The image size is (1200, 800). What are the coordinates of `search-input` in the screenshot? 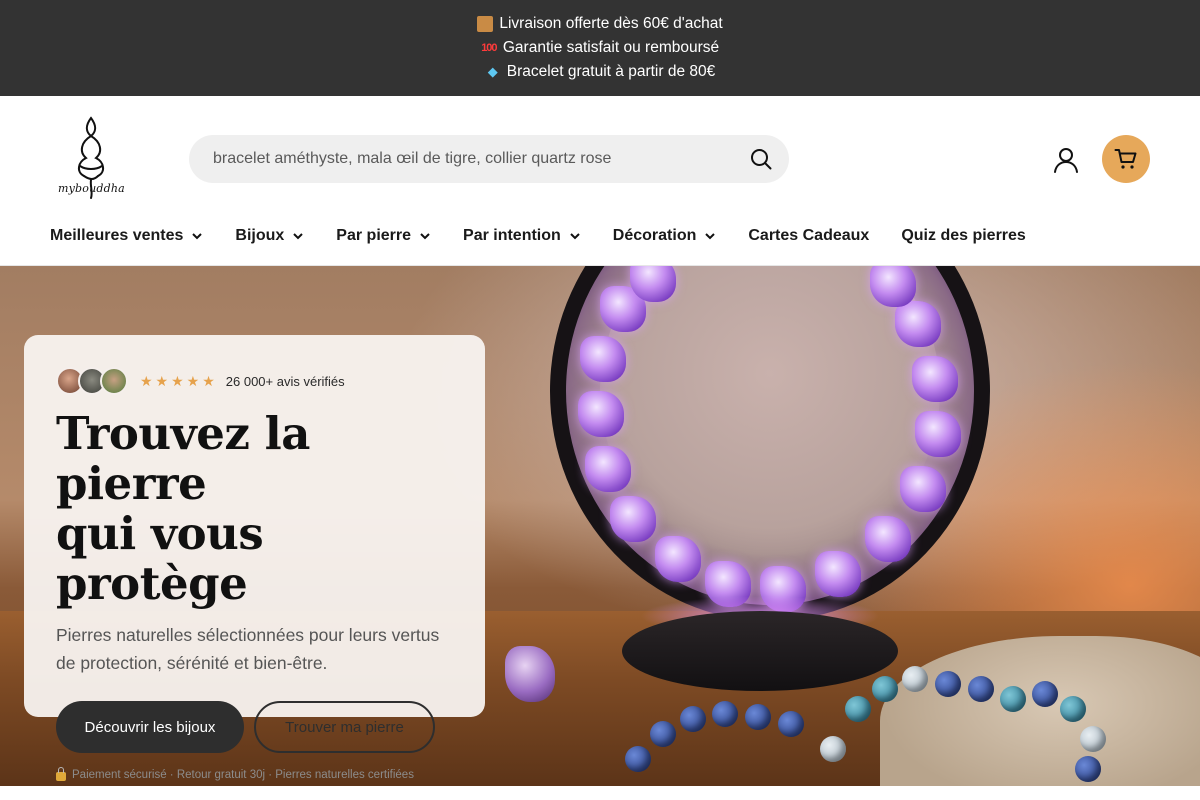 It's located at (459, 159).